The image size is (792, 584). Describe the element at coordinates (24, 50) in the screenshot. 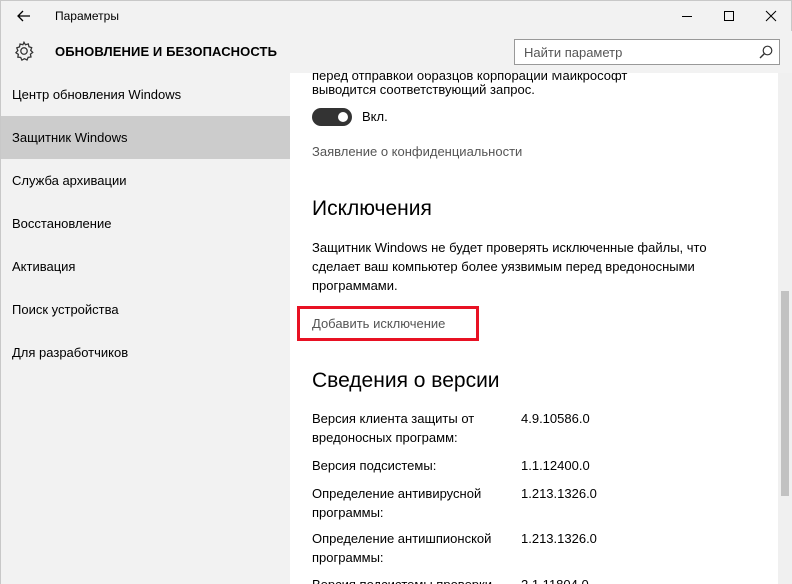

I see `gear-icon` at that location.